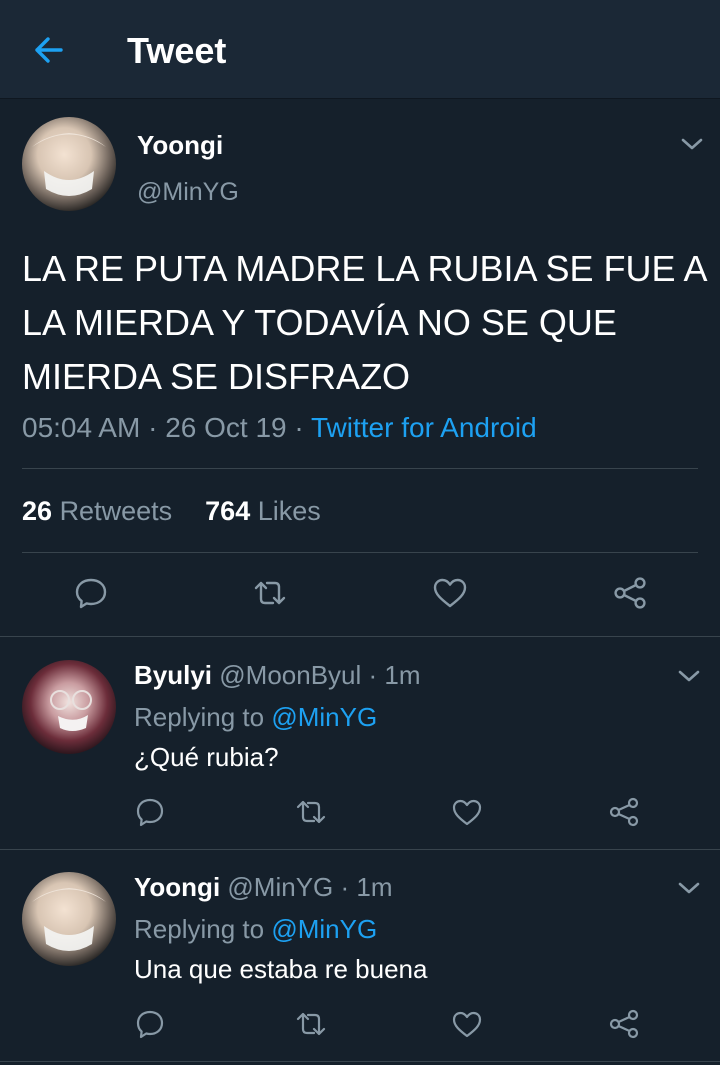  What do you see at coordinates (81, 427) in the screenshot?
I see `tweet-time: 05:04 AM` at bounding box center [81, 427].